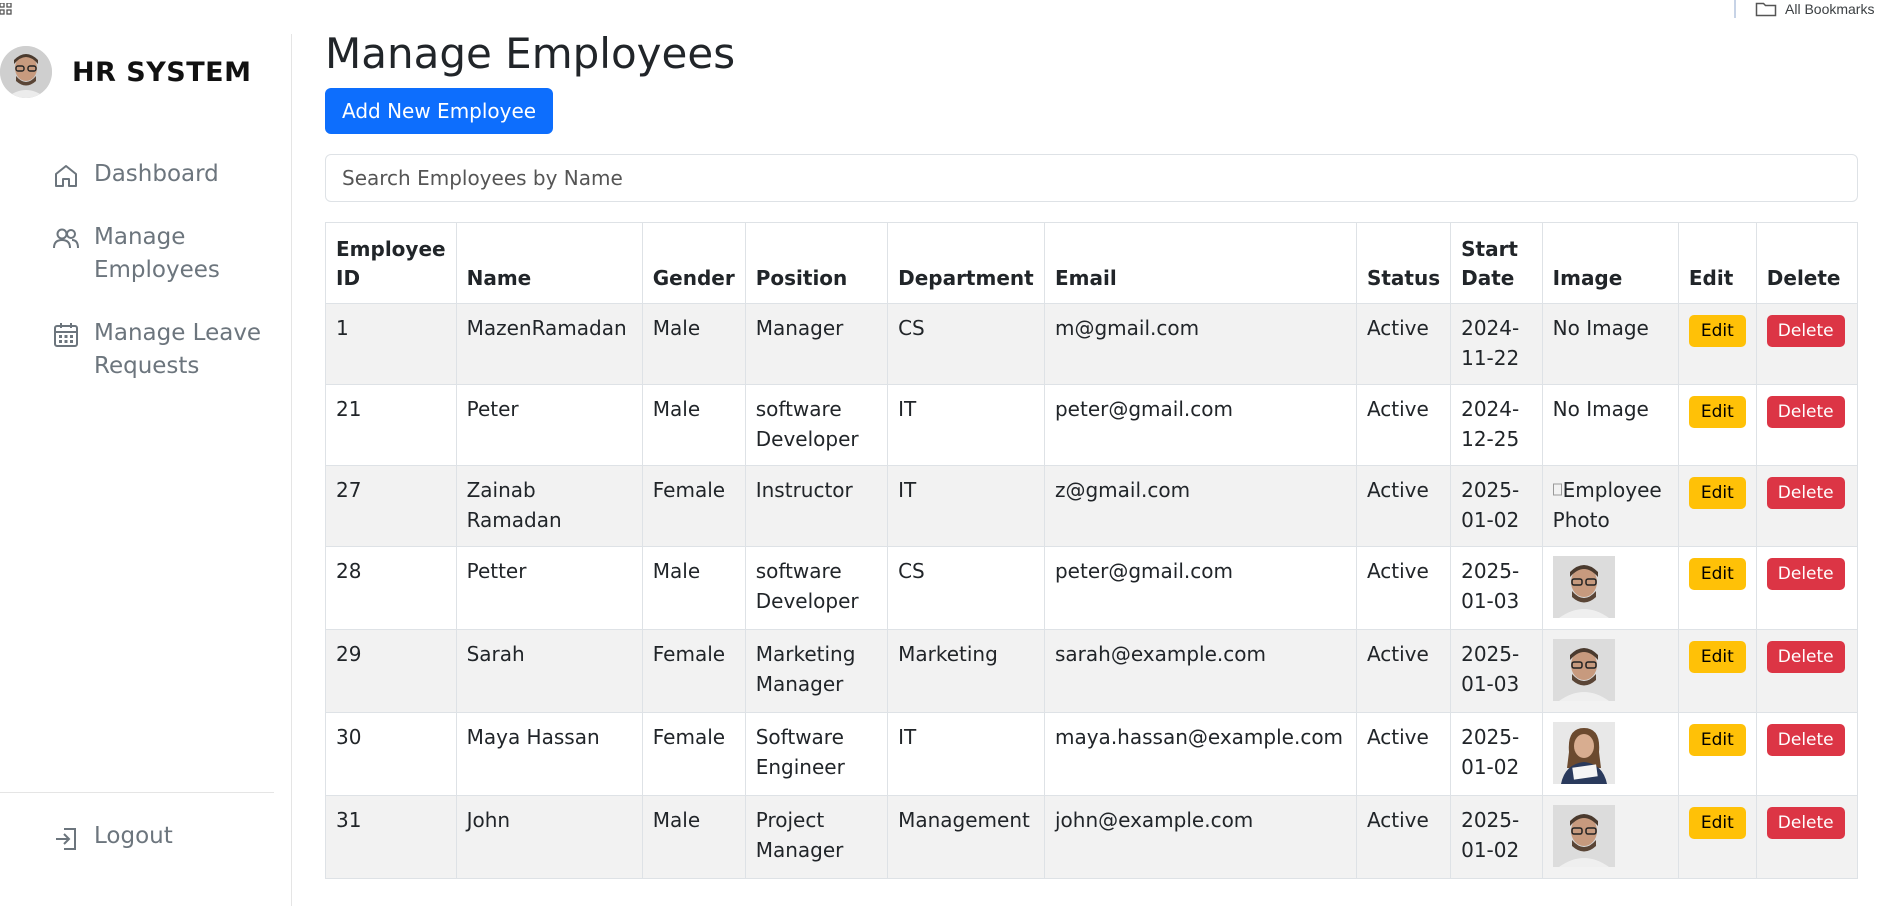 The height and width of the screenshot is (906, 1892). I want to click on cell-position: Marketing Manager, so click(816, 671).